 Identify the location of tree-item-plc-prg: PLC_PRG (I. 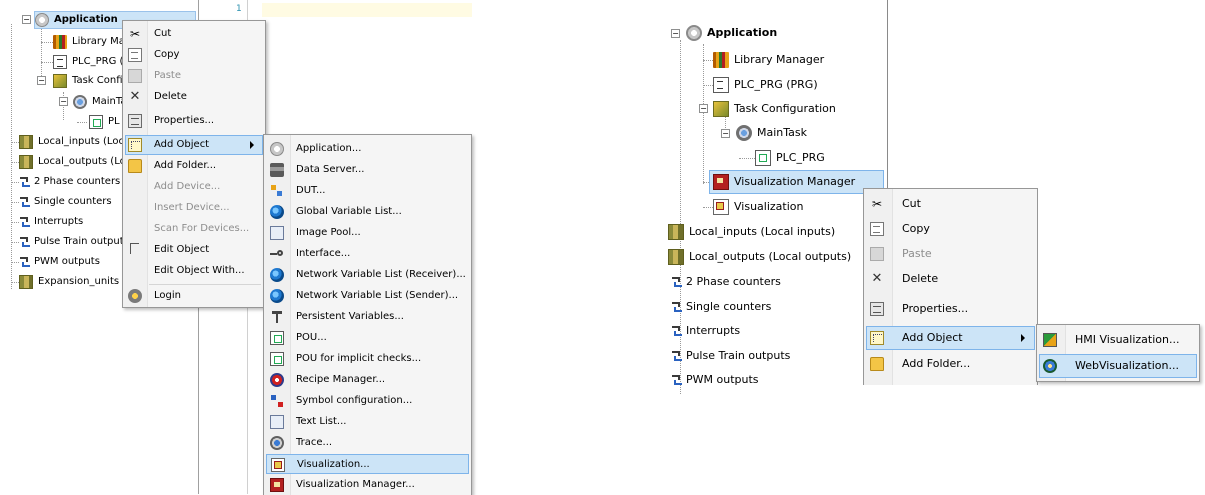
(89, 62).